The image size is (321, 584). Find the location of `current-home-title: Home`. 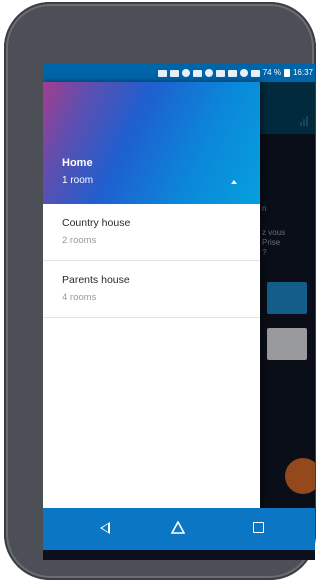

current-home-title: Home is located at coordinates (77, 163).